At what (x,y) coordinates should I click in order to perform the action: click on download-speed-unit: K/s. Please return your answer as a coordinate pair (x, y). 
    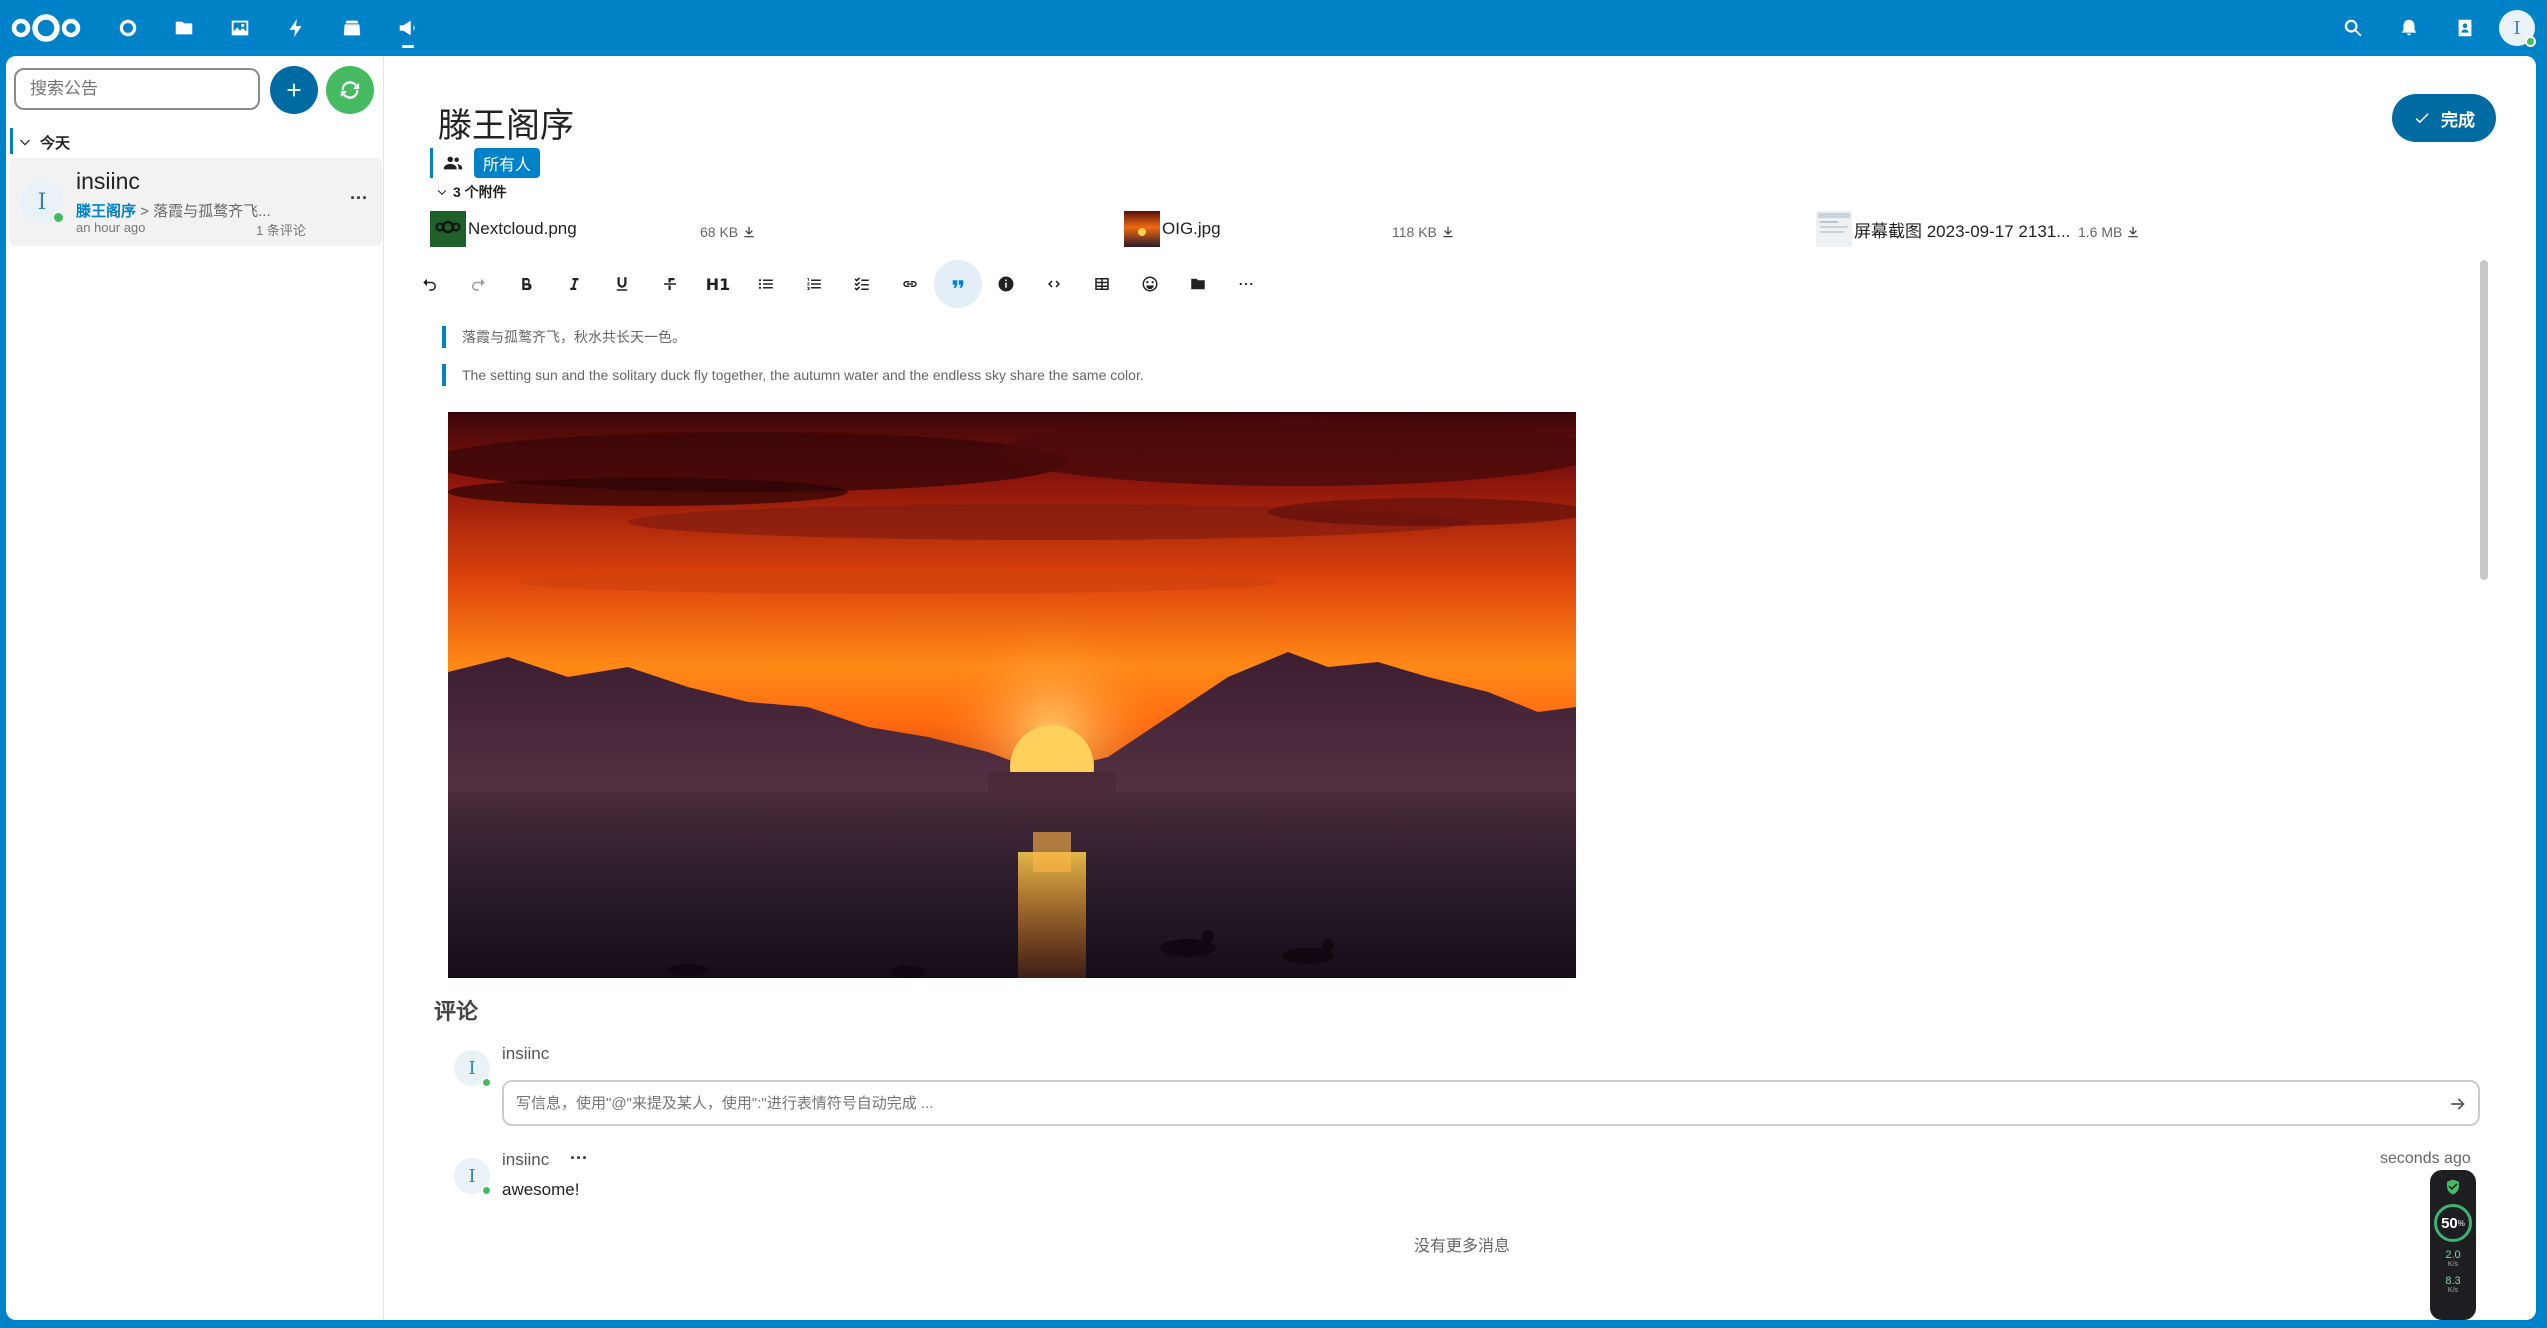
    Looking at the image, I should click on (2453, 1290).